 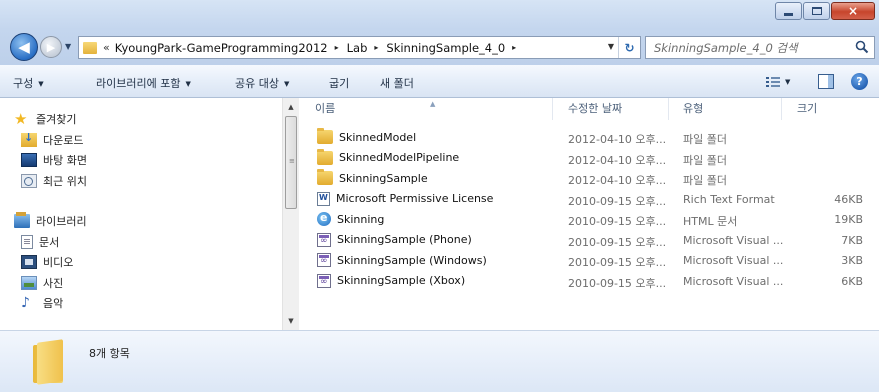 What do you see at coordinates (404, 239) in the screenshot?
I see `file-name-label: SkinningSample (Phone)` at bounding box center [404, 239].